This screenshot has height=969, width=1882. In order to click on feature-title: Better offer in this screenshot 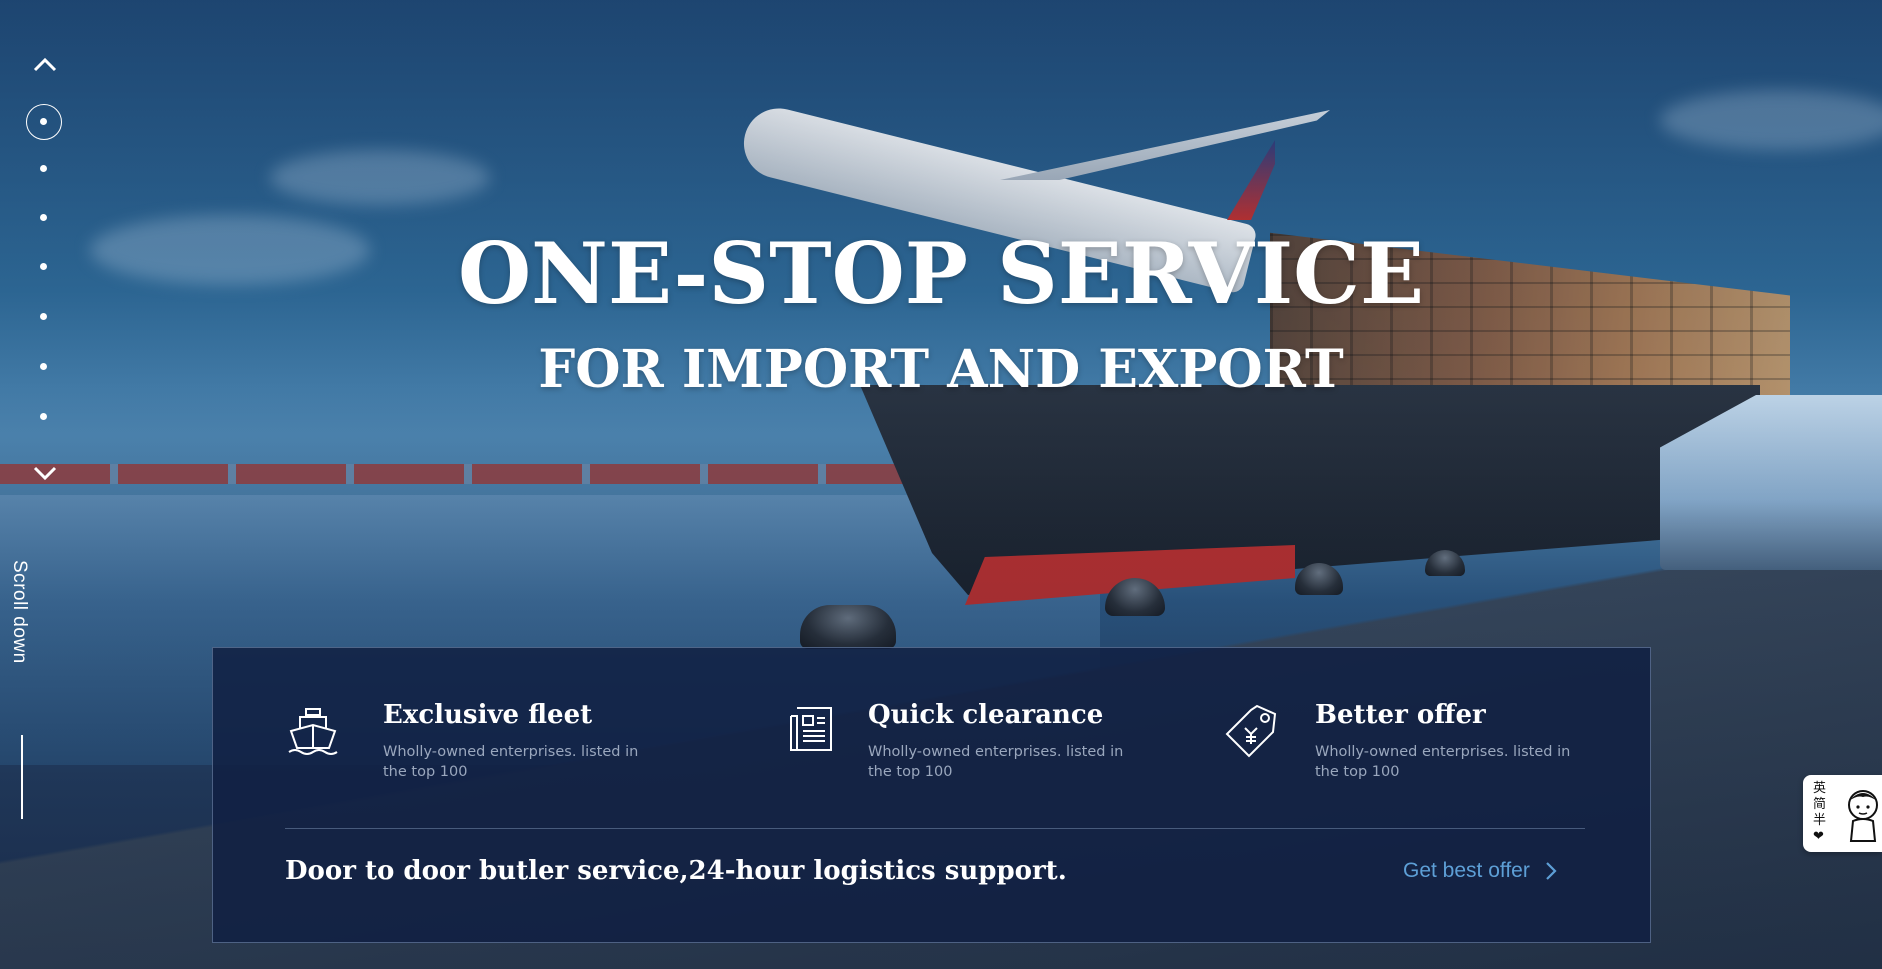, I will do `click(1400, 715)`.